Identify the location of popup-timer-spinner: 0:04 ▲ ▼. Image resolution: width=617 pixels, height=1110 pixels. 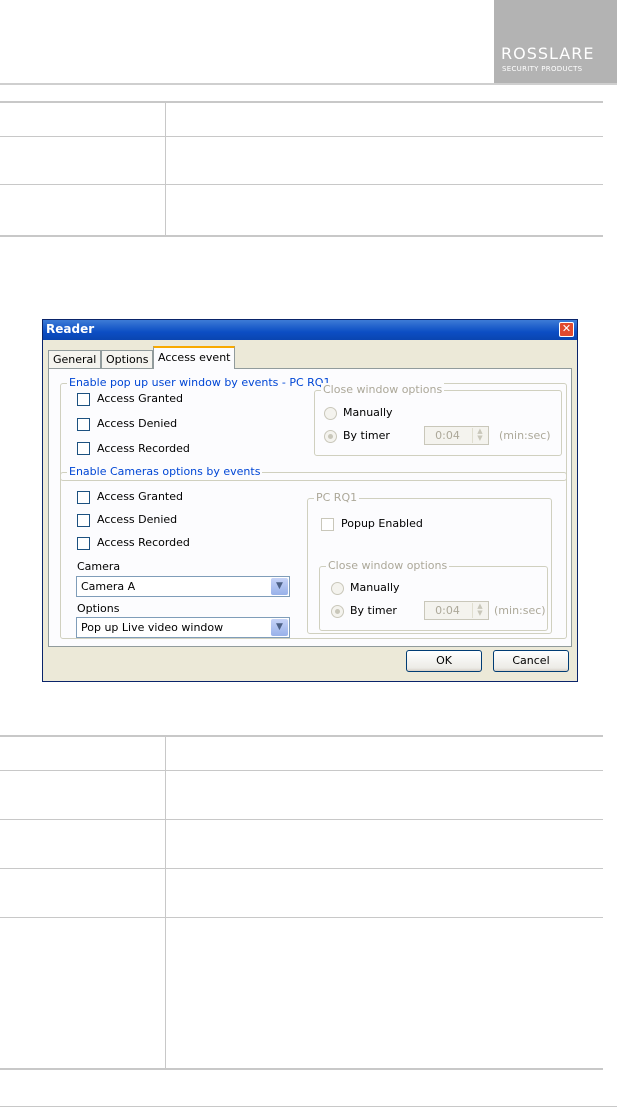
(456, 435).